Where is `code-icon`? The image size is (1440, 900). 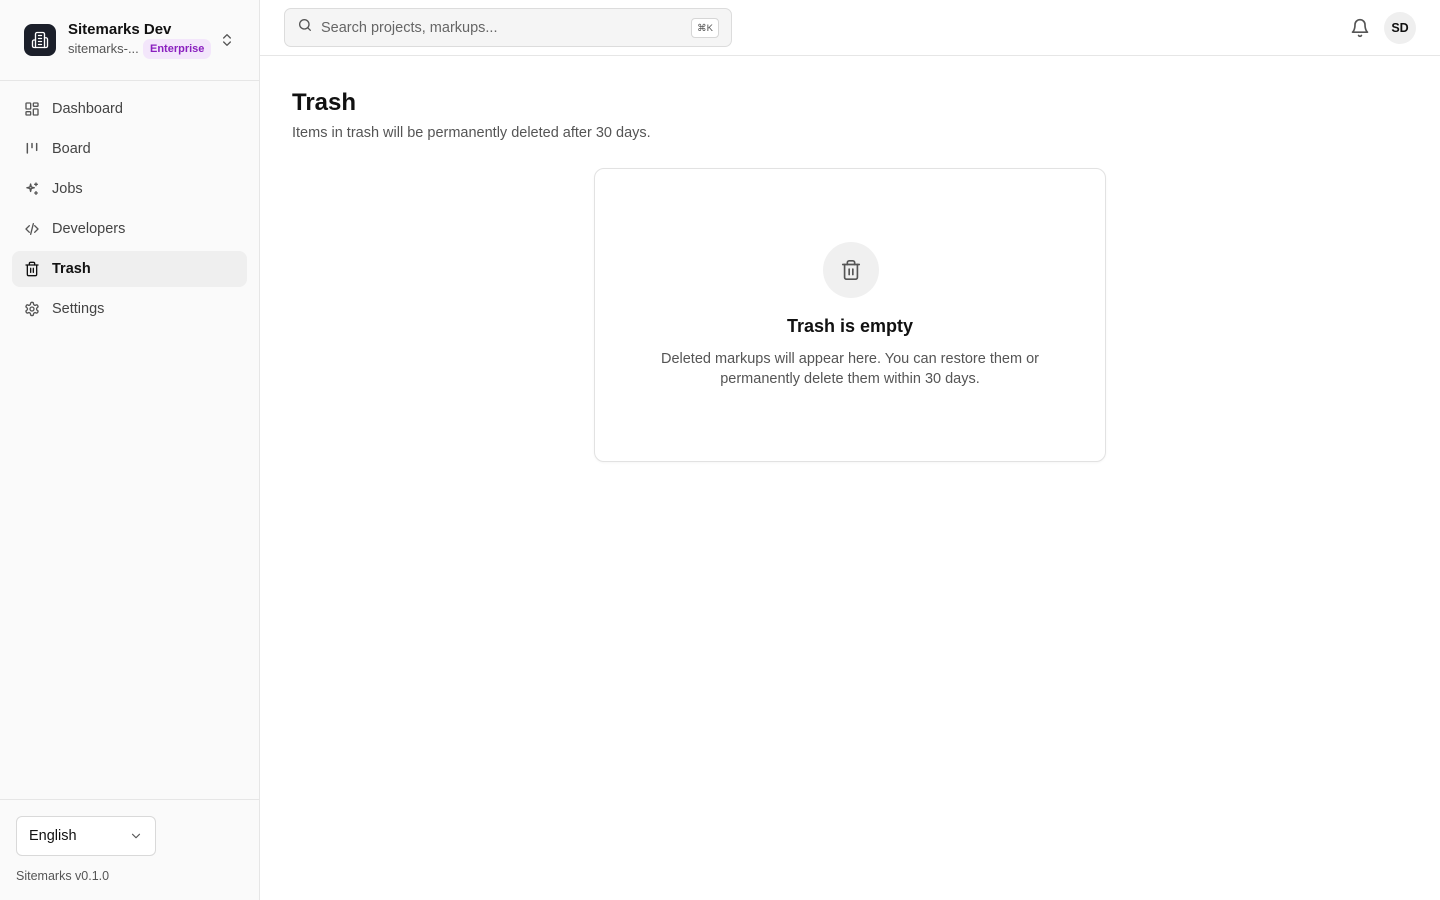 code-icon is located at coordinates (32, 229).